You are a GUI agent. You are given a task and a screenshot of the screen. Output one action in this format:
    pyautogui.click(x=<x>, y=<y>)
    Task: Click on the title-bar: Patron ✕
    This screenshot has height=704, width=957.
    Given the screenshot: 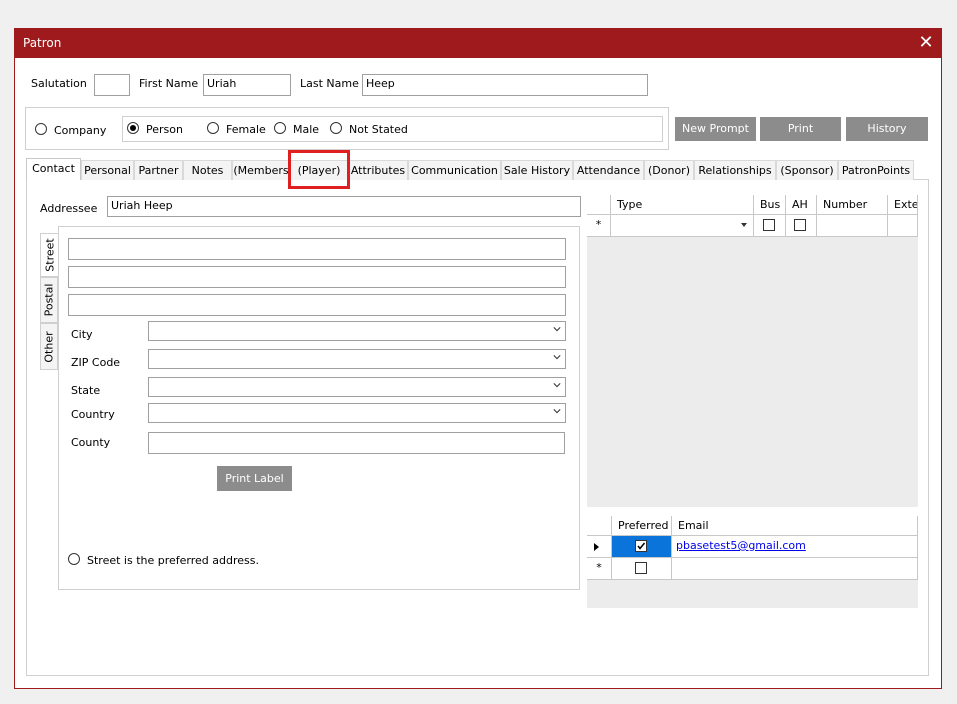 What is the action you would take?
    pyautogui.click(x=478, y=43)
    